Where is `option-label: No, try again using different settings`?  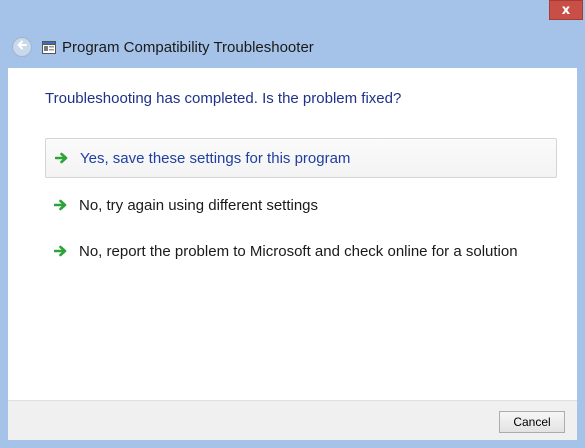
option-label: No, try again using different settings is located at coordinates (199, 205).